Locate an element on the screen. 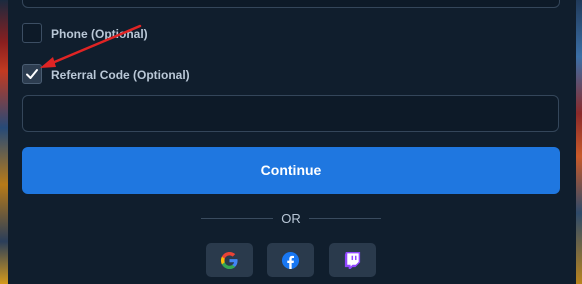 The image size is (582, 284). previous-field-input is located at coordinates (291, 4).